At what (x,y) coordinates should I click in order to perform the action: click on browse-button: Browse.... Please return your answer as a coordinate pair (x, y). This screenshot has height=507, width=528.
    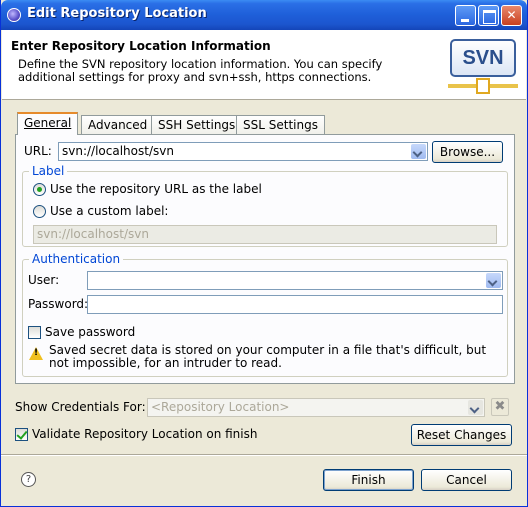
    Looking at the image, I should click on (467, 152).